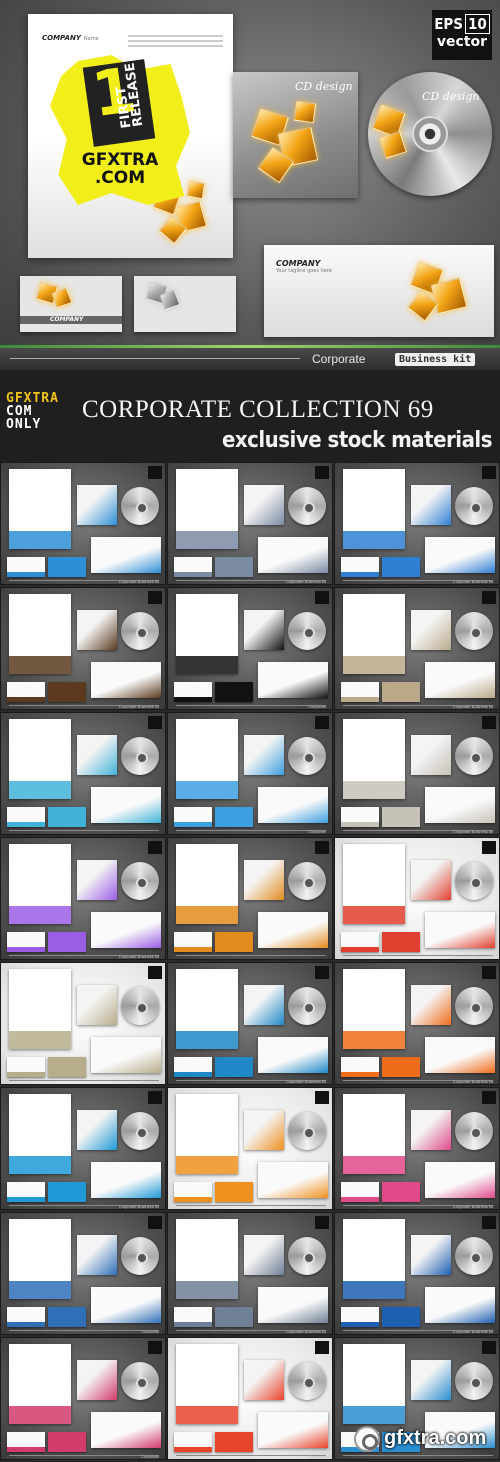 Image resolution: width=500 pixels, height=1462 pixels. I want to click on site-watermark: gfxtra.com, so click(423, 1439).